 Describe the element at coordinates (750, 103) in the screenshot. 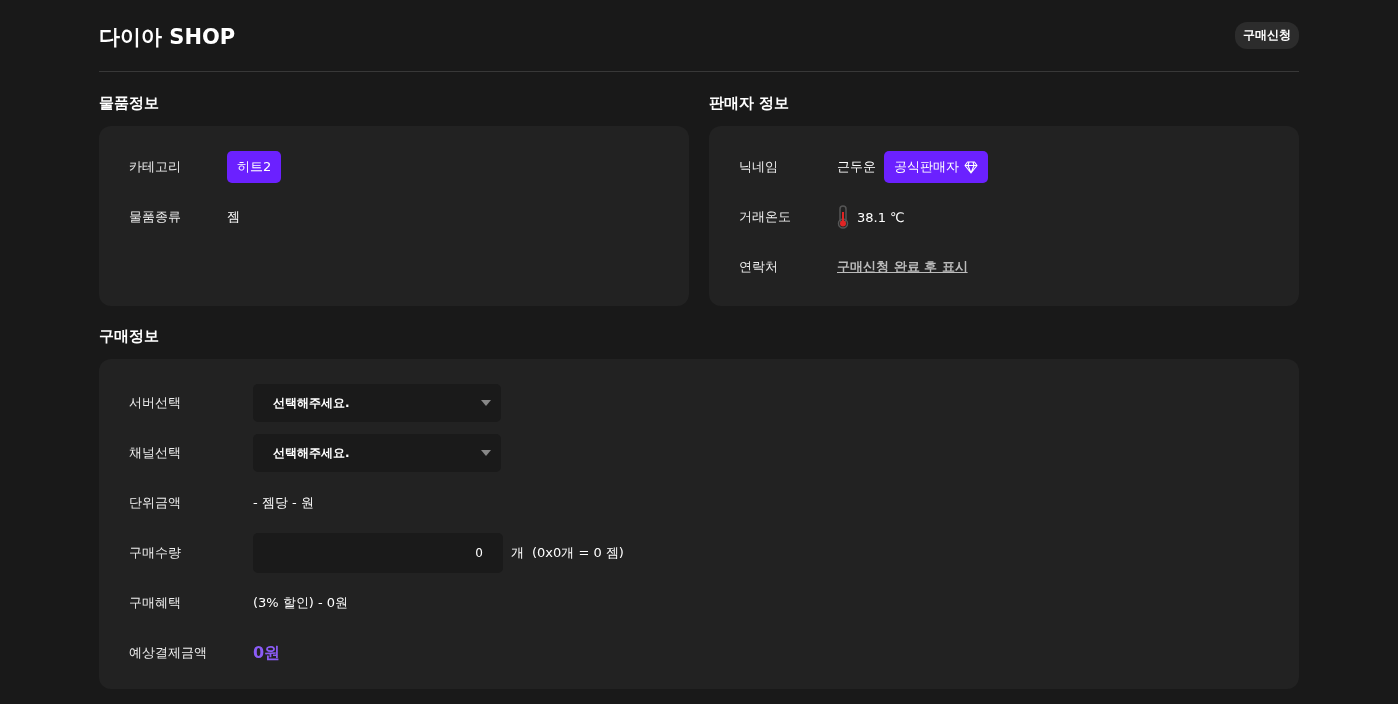

I see `section-title: 판매자 정보` at that location.